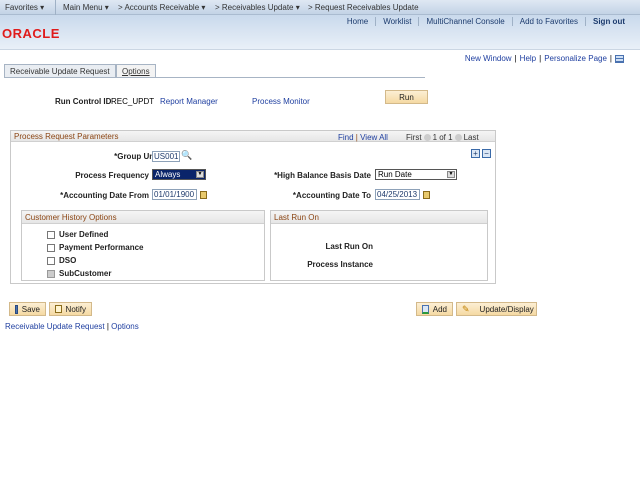  What do you see at coordinates (475, 153) in the screenshot?
I see `add-row-icon: +` at bounding box center [475, 153].